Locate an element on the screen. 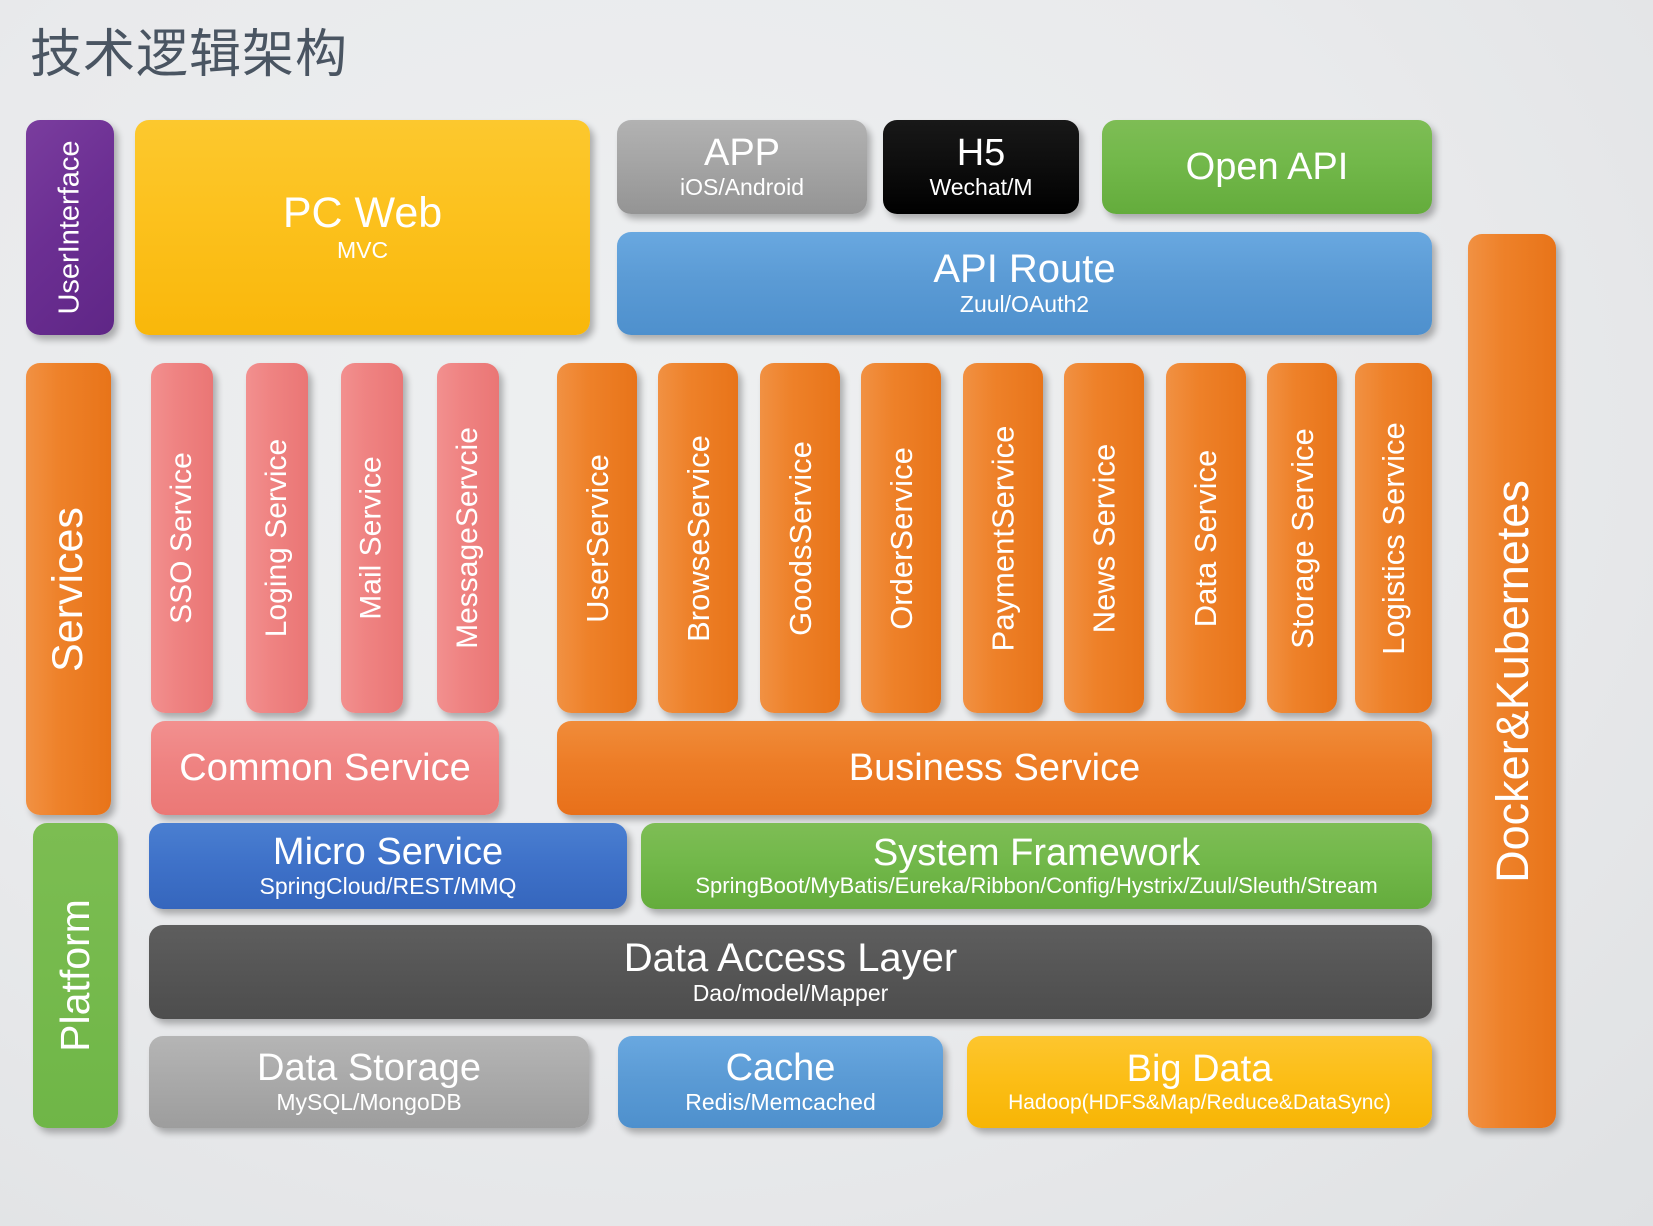 The width and height of the screenshot is (1653, 1226). layer-user-interface: UserInterface is located at coordinates (70, 227).